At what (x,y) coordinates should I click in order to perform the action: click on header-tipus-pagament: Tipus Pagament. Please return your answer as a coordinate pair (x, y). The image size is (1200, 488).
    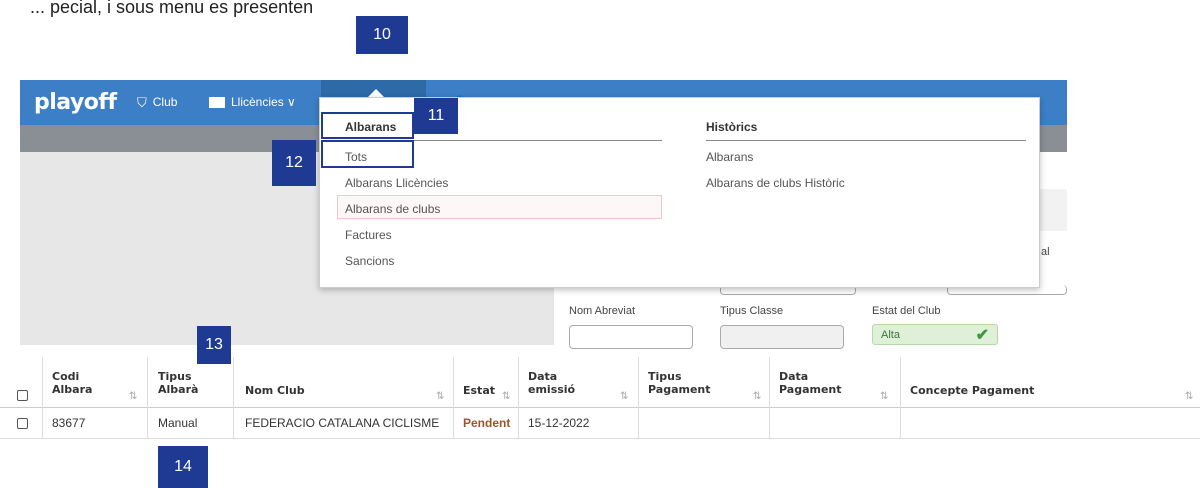
    Looking at the image, I should click on (679, 382).